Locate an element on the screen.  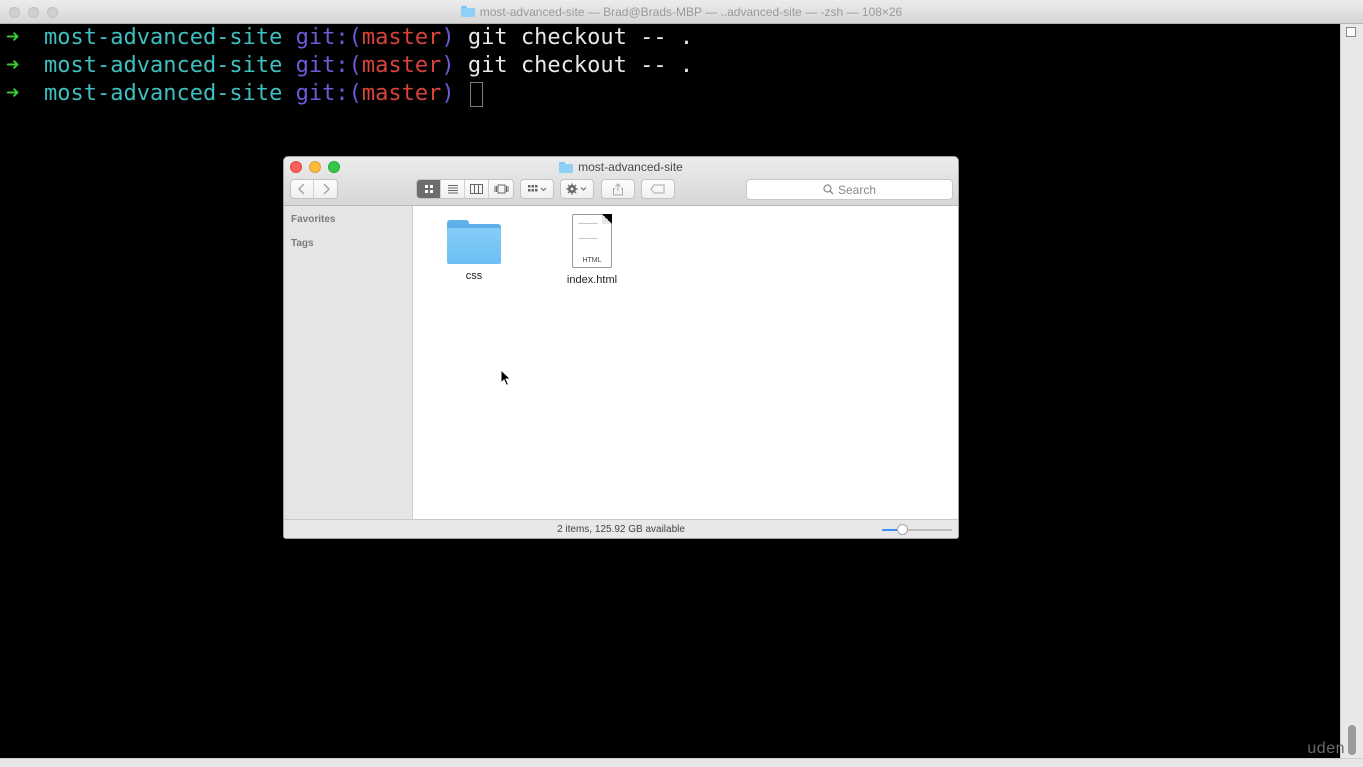
arrange-button is located at coordinates (537, 189).